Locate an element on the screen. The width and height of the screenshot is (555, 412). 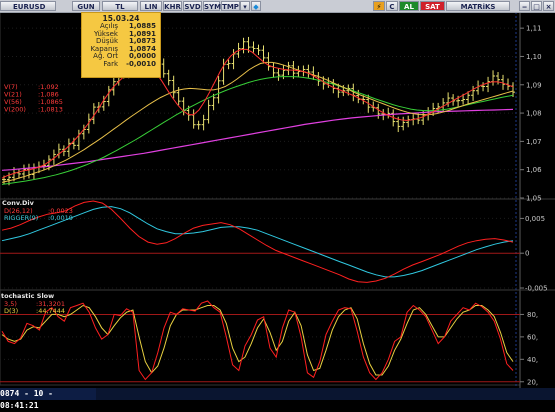
toolbar-button-tl: TL is located at coordinates (120, 6).